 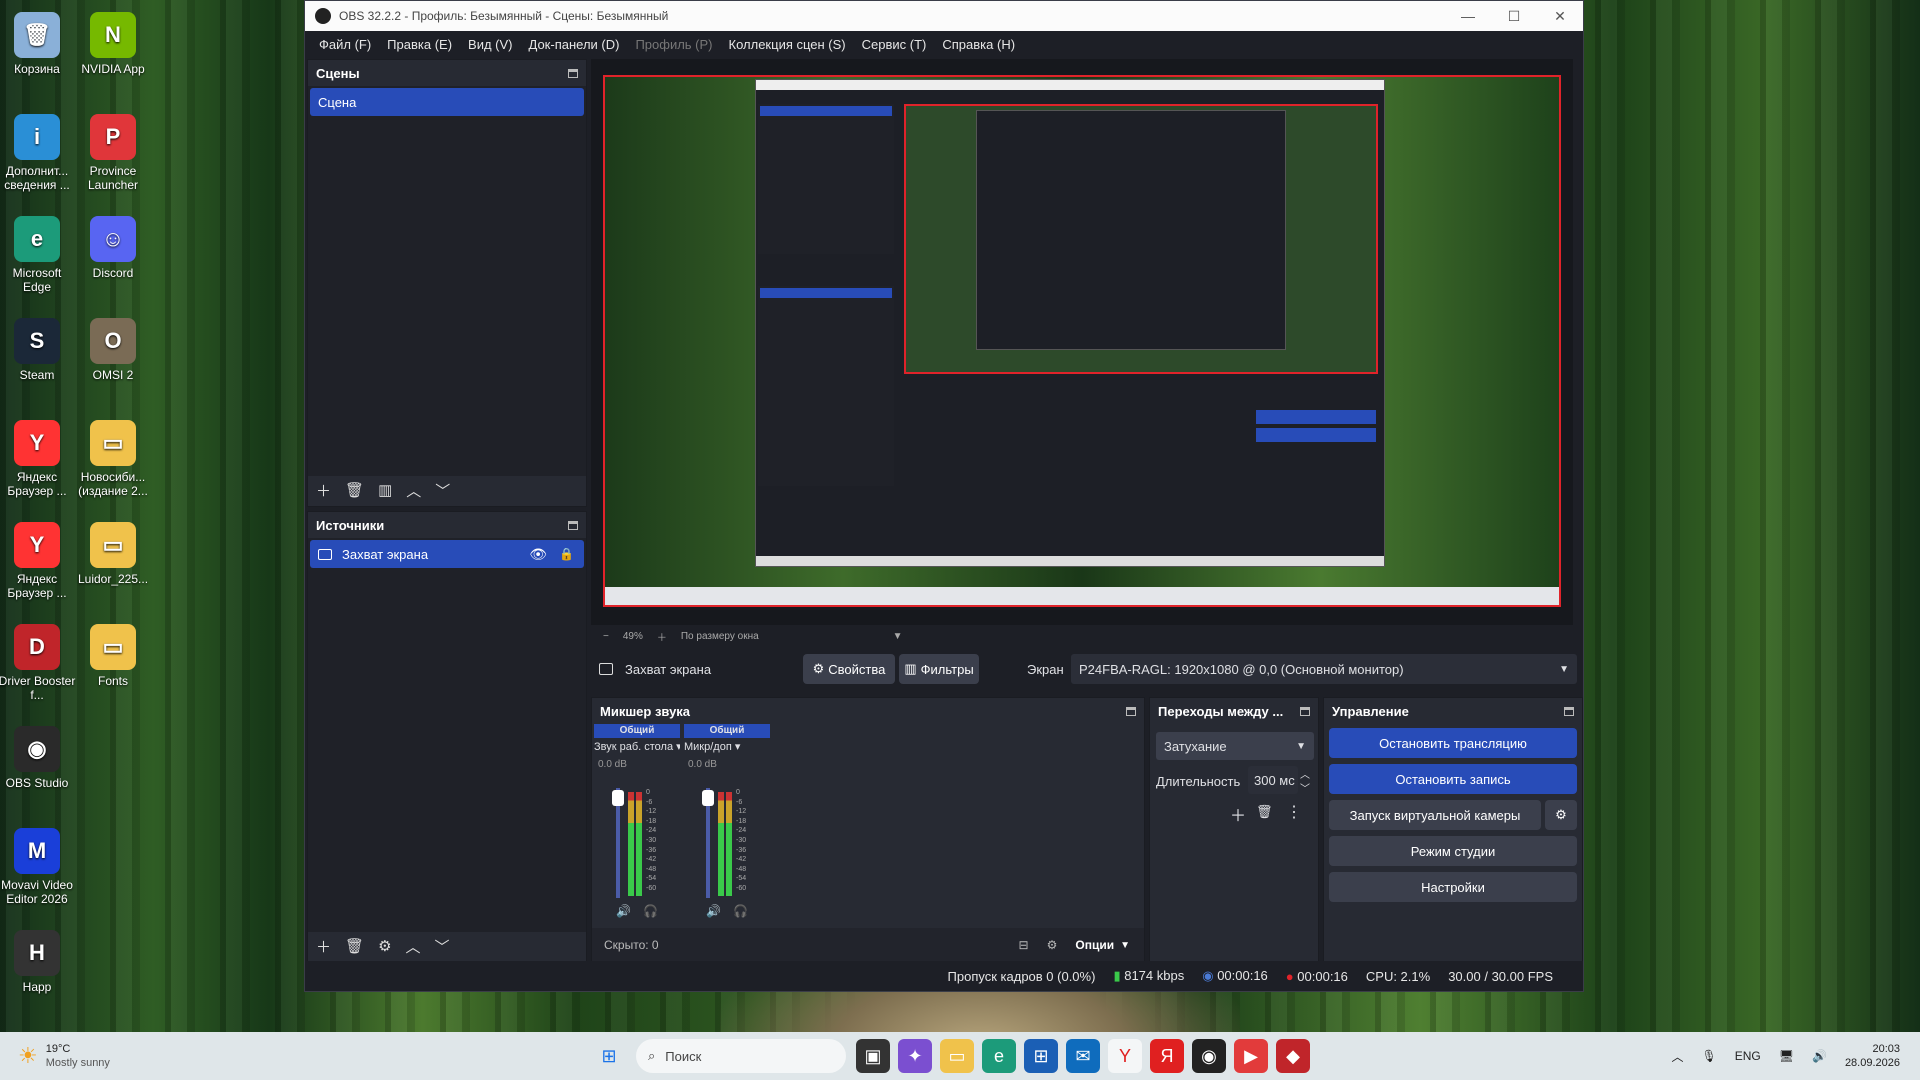 I want to click on options-button: Опции, so click(x=1094, y=945).